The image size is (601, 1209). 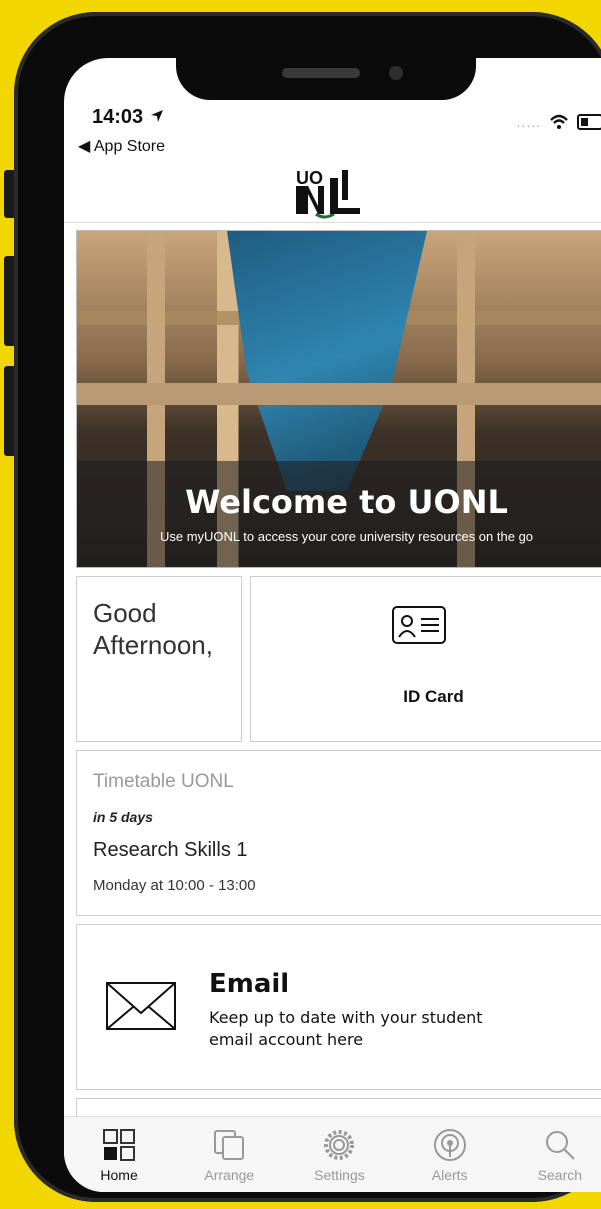 I want to click on wifi-icon, so click(x=559, y=121).